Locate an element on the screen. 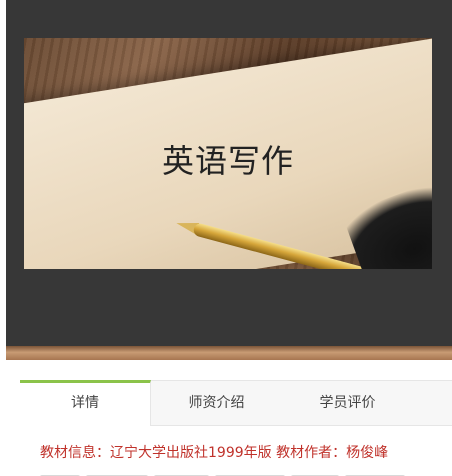 The height and width of the screenshot is (476, 452). decorative-wood-strip is located at coordinates (229, 353).